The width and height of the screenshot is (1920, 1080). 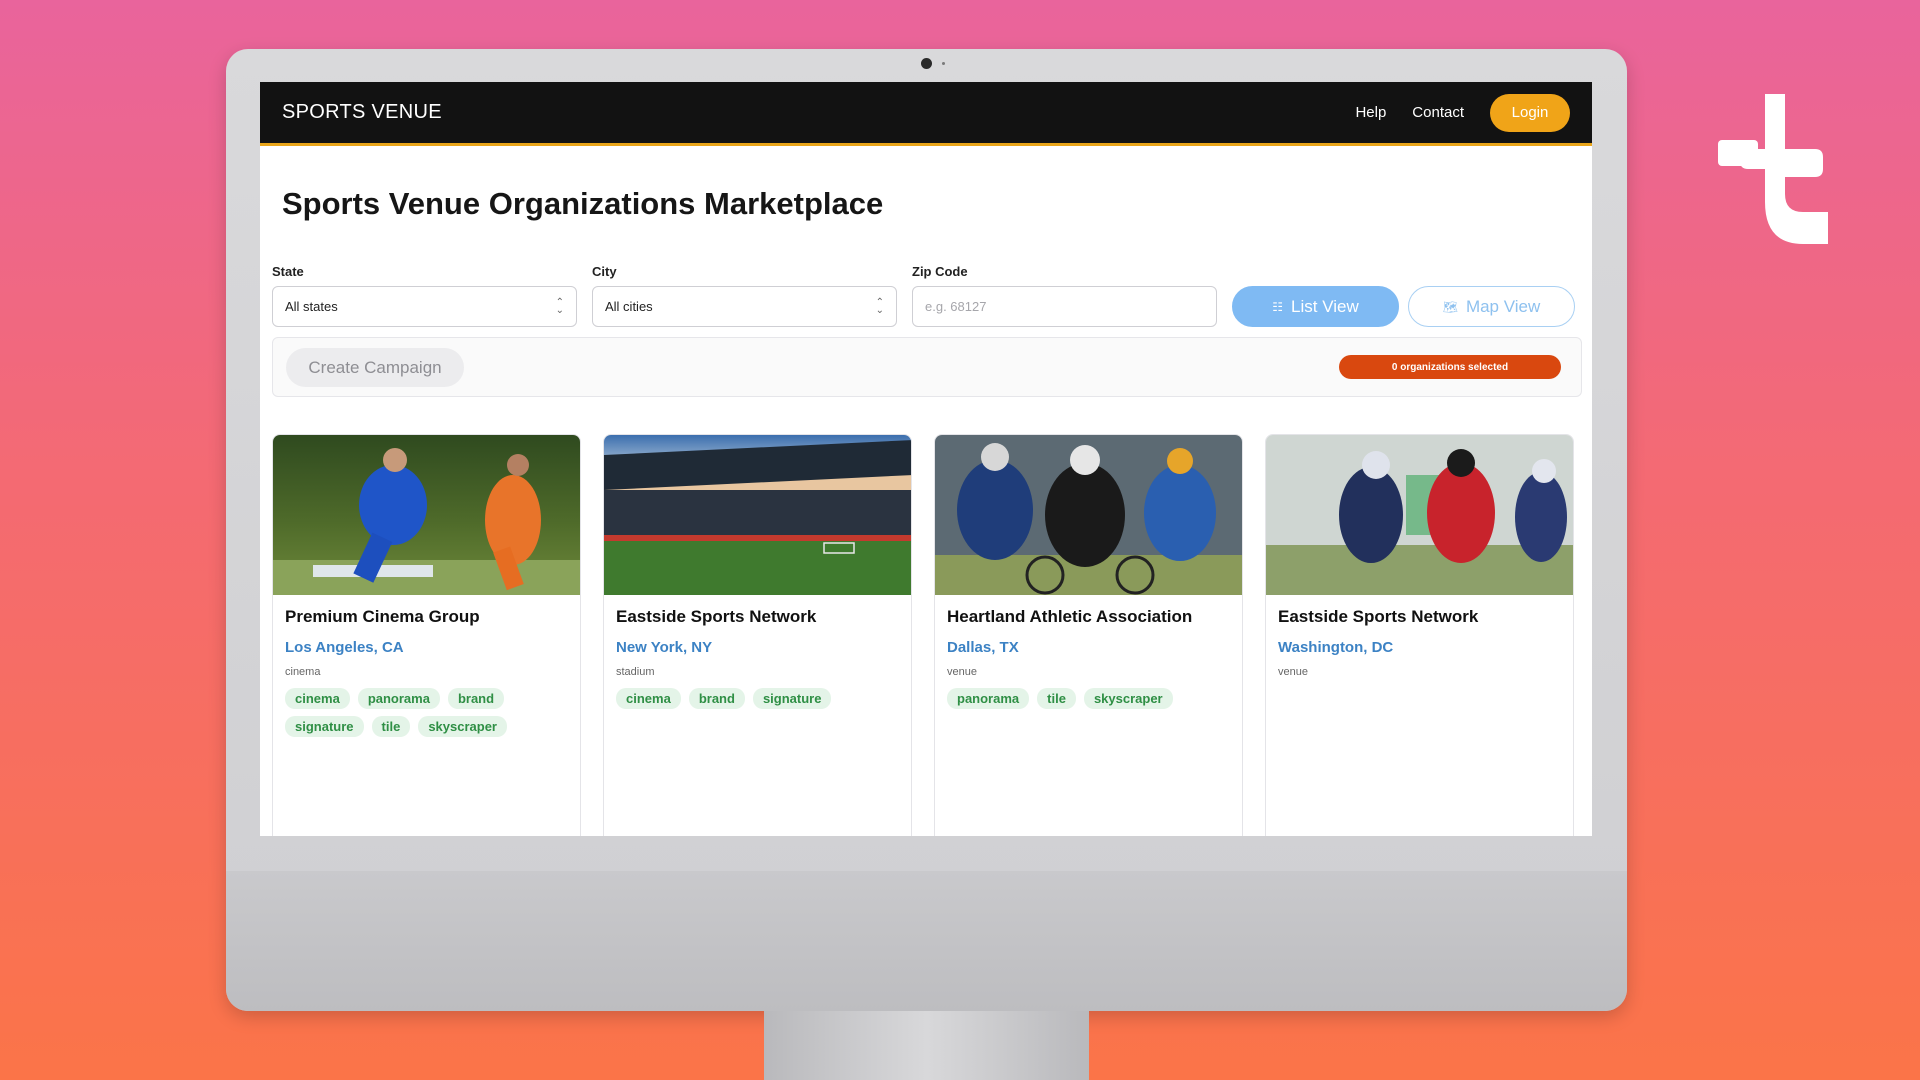 I want to click on card-location: Washington, DC, so click(x=1419, y=647).